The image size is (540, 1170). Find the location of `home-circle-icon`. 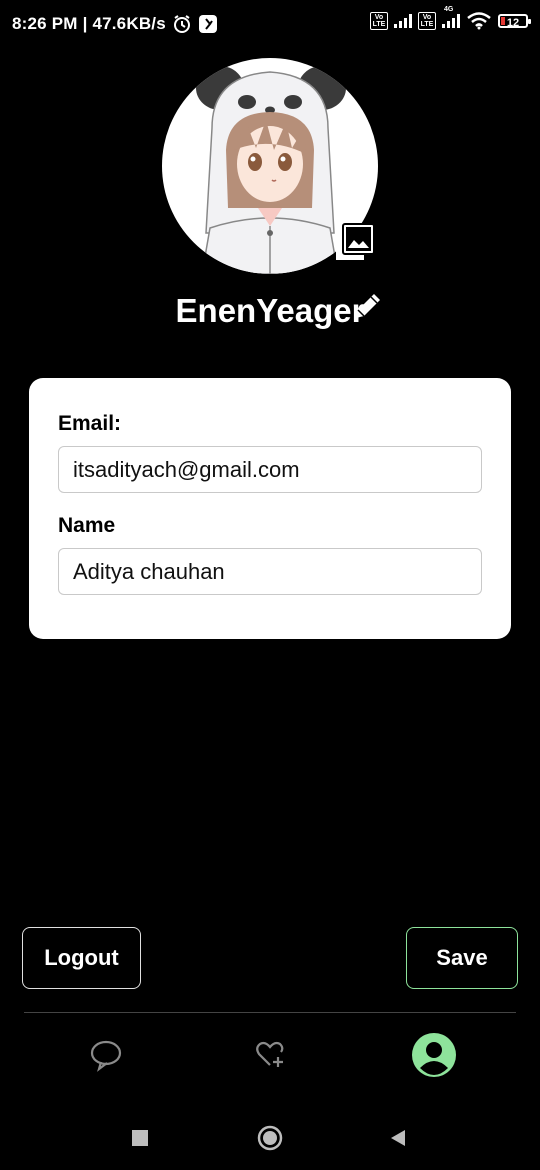

home-circle-icon is located at coordinates (270, 1138).